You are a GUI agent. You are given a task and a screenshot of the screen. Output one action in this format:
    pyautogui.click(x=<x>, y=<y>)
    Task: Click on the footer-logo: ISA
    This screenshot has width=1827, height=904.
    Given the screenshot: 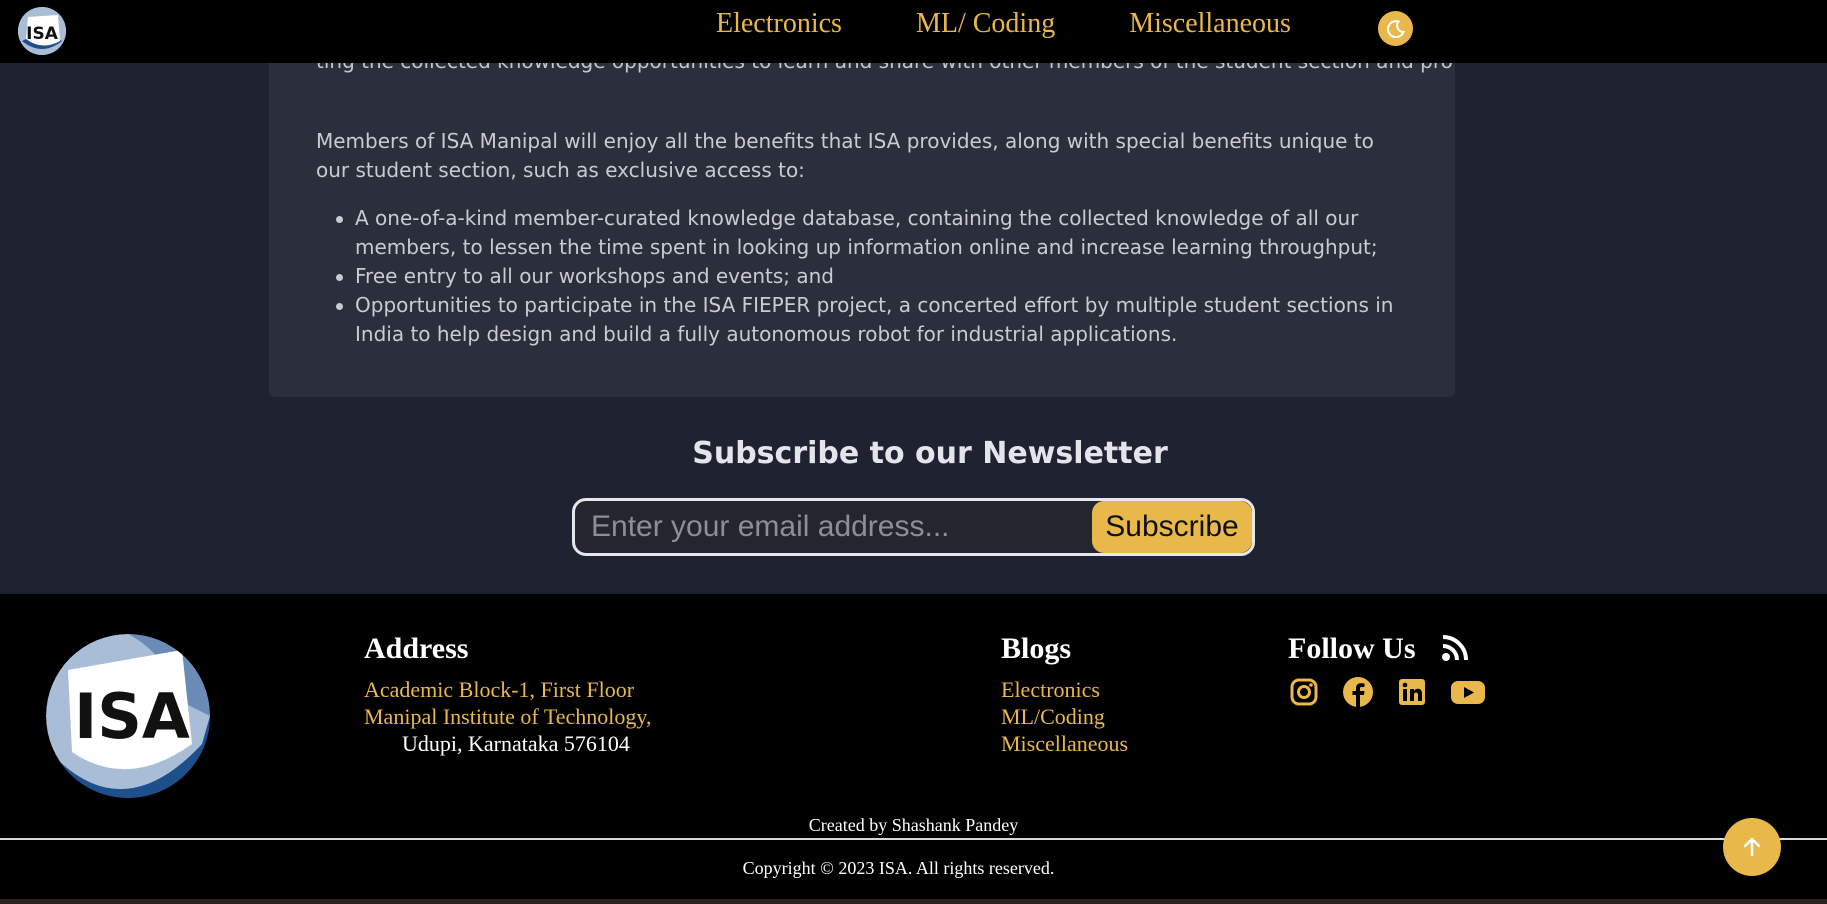 What is the action you would take?
    pyautogui.click(x=128, y=716)
    